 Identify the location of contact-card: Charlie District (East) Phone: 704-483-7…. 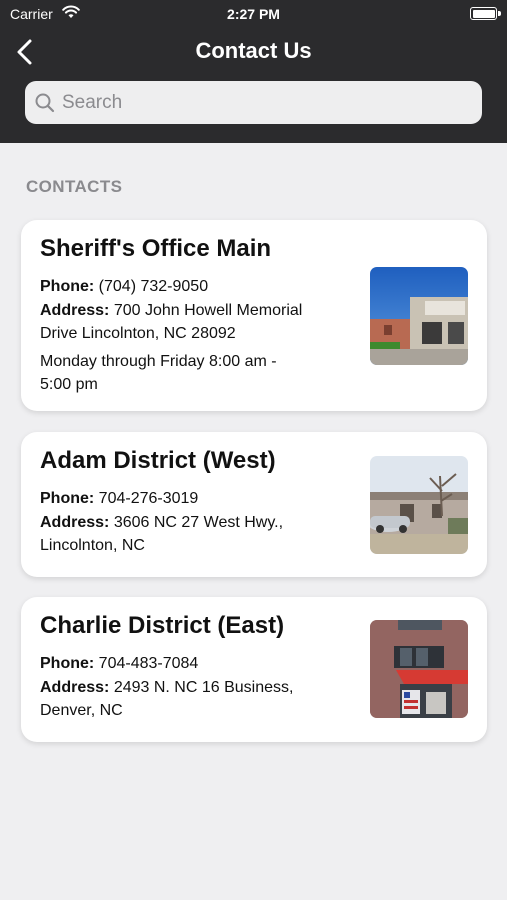
(254, 669).